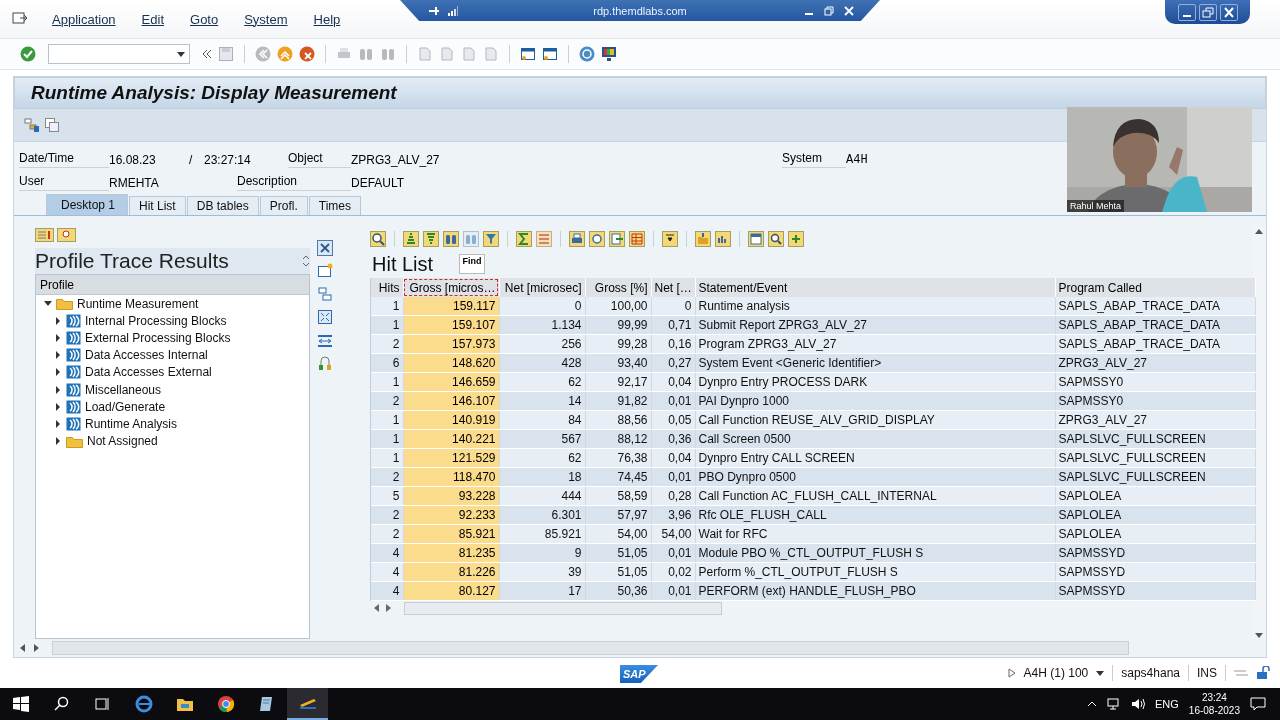 The width and height of the screenshot is (1280, 720). I want to click on column-header: Statement/Event, so click(875, 287).